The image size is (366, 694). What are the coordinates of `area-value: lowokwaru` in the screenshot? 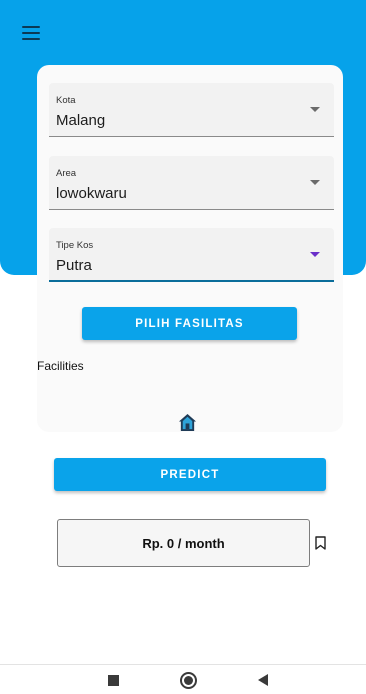 It's located at (91, 193).